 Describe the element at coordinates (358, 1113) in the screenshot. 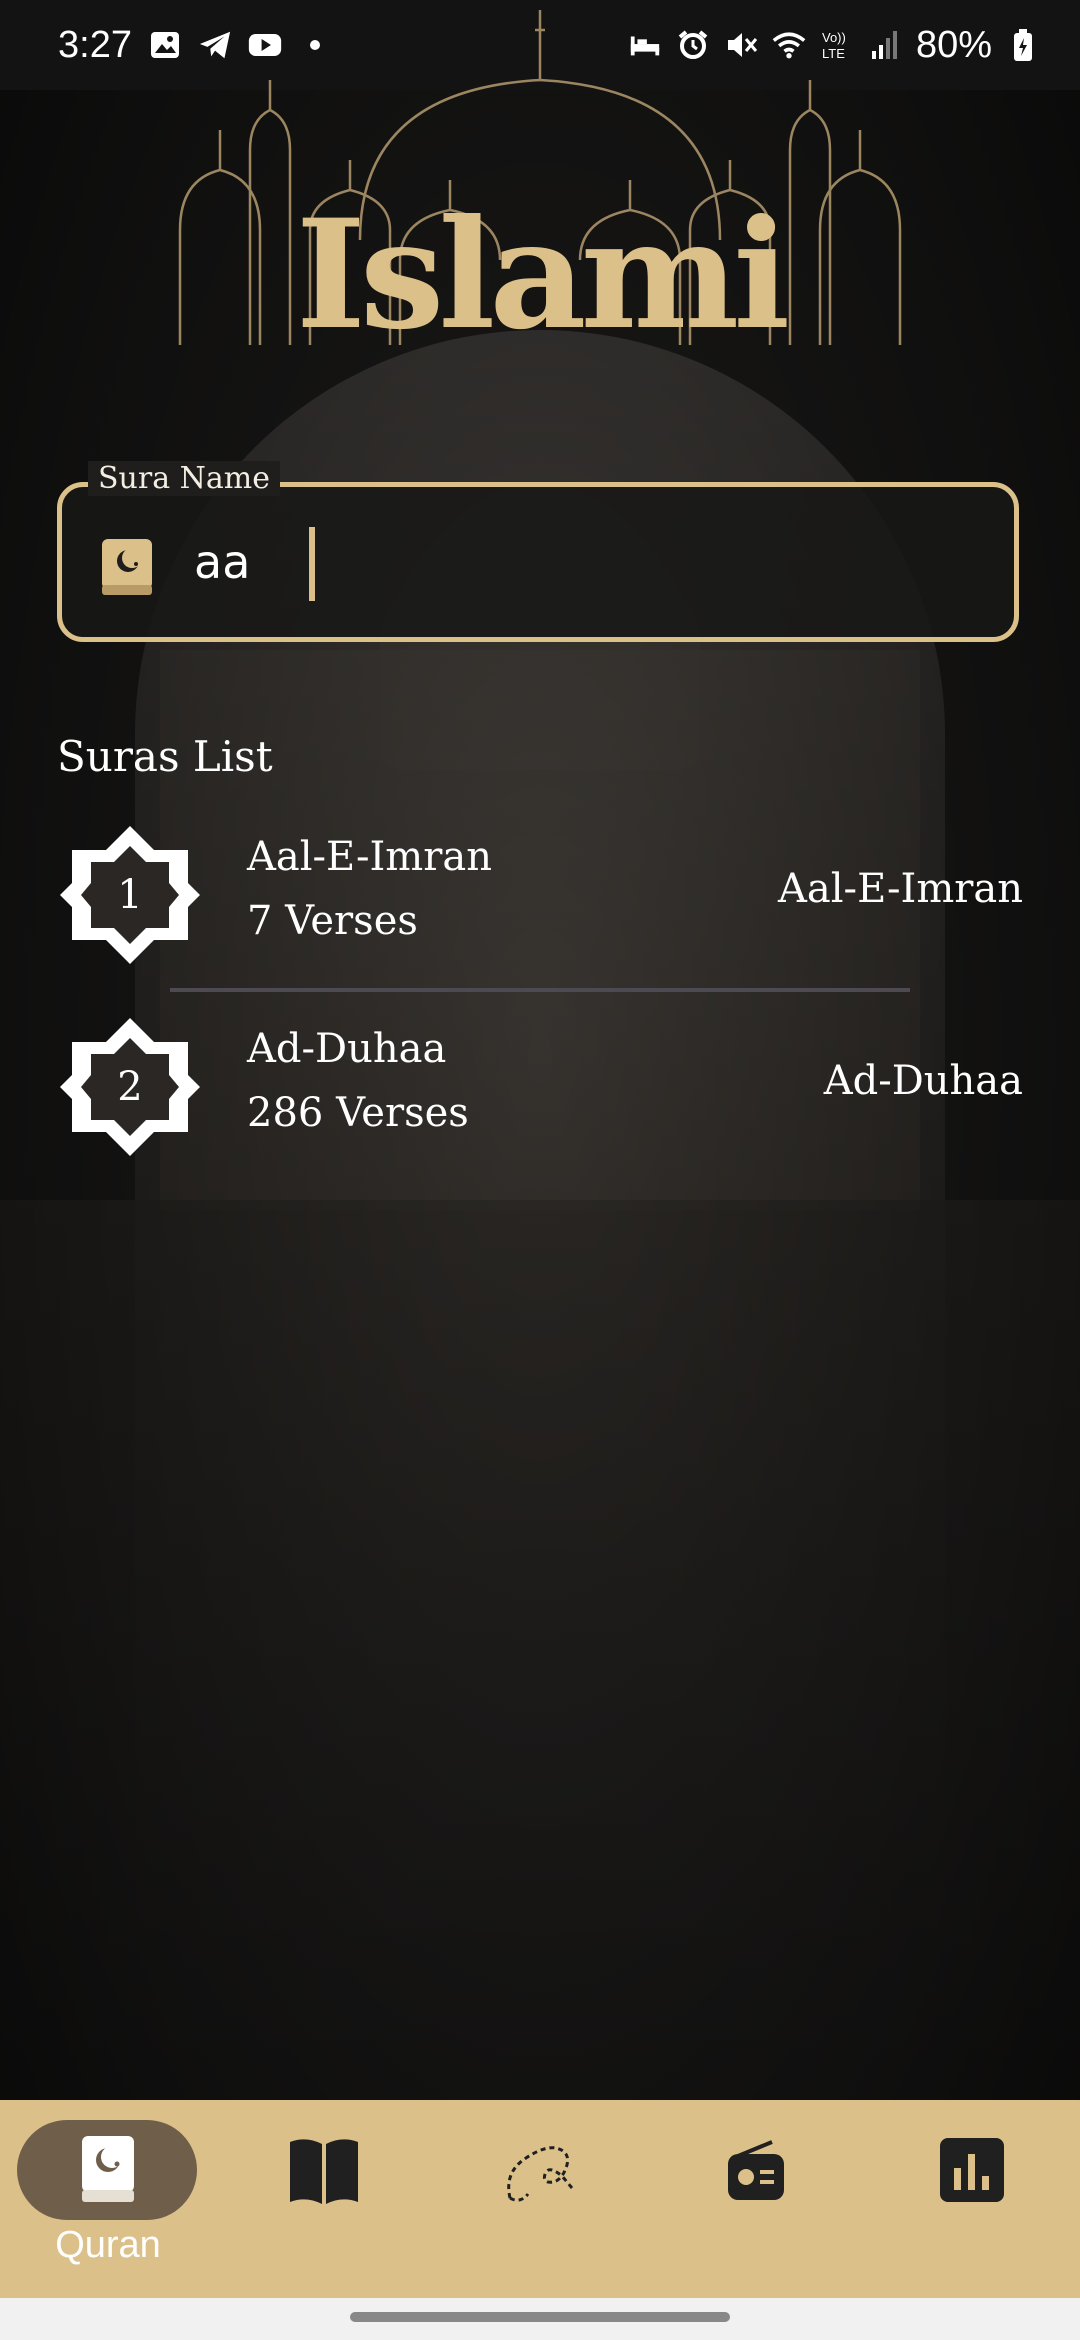

I see `sura-verses-count: 286 Verses` at that location.